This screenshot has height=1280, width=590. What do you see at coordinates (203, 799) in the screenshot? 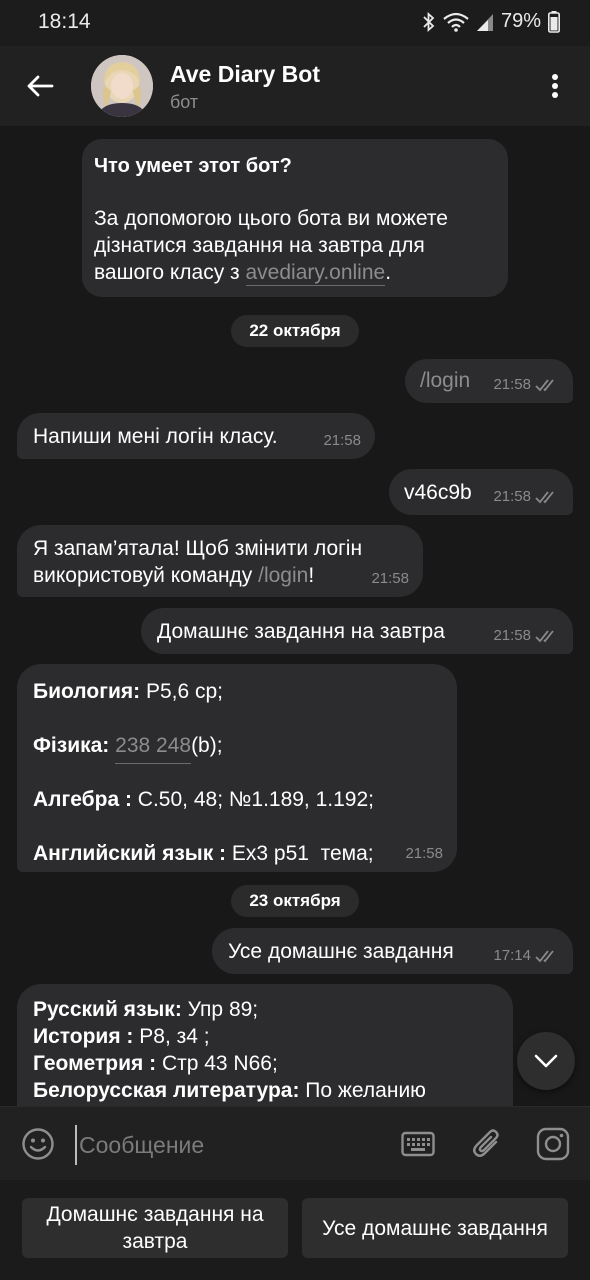
I see `homework-line: Алгебра : С.50, 48; №1.189, 1.192;` at bounding box center [203, 799].